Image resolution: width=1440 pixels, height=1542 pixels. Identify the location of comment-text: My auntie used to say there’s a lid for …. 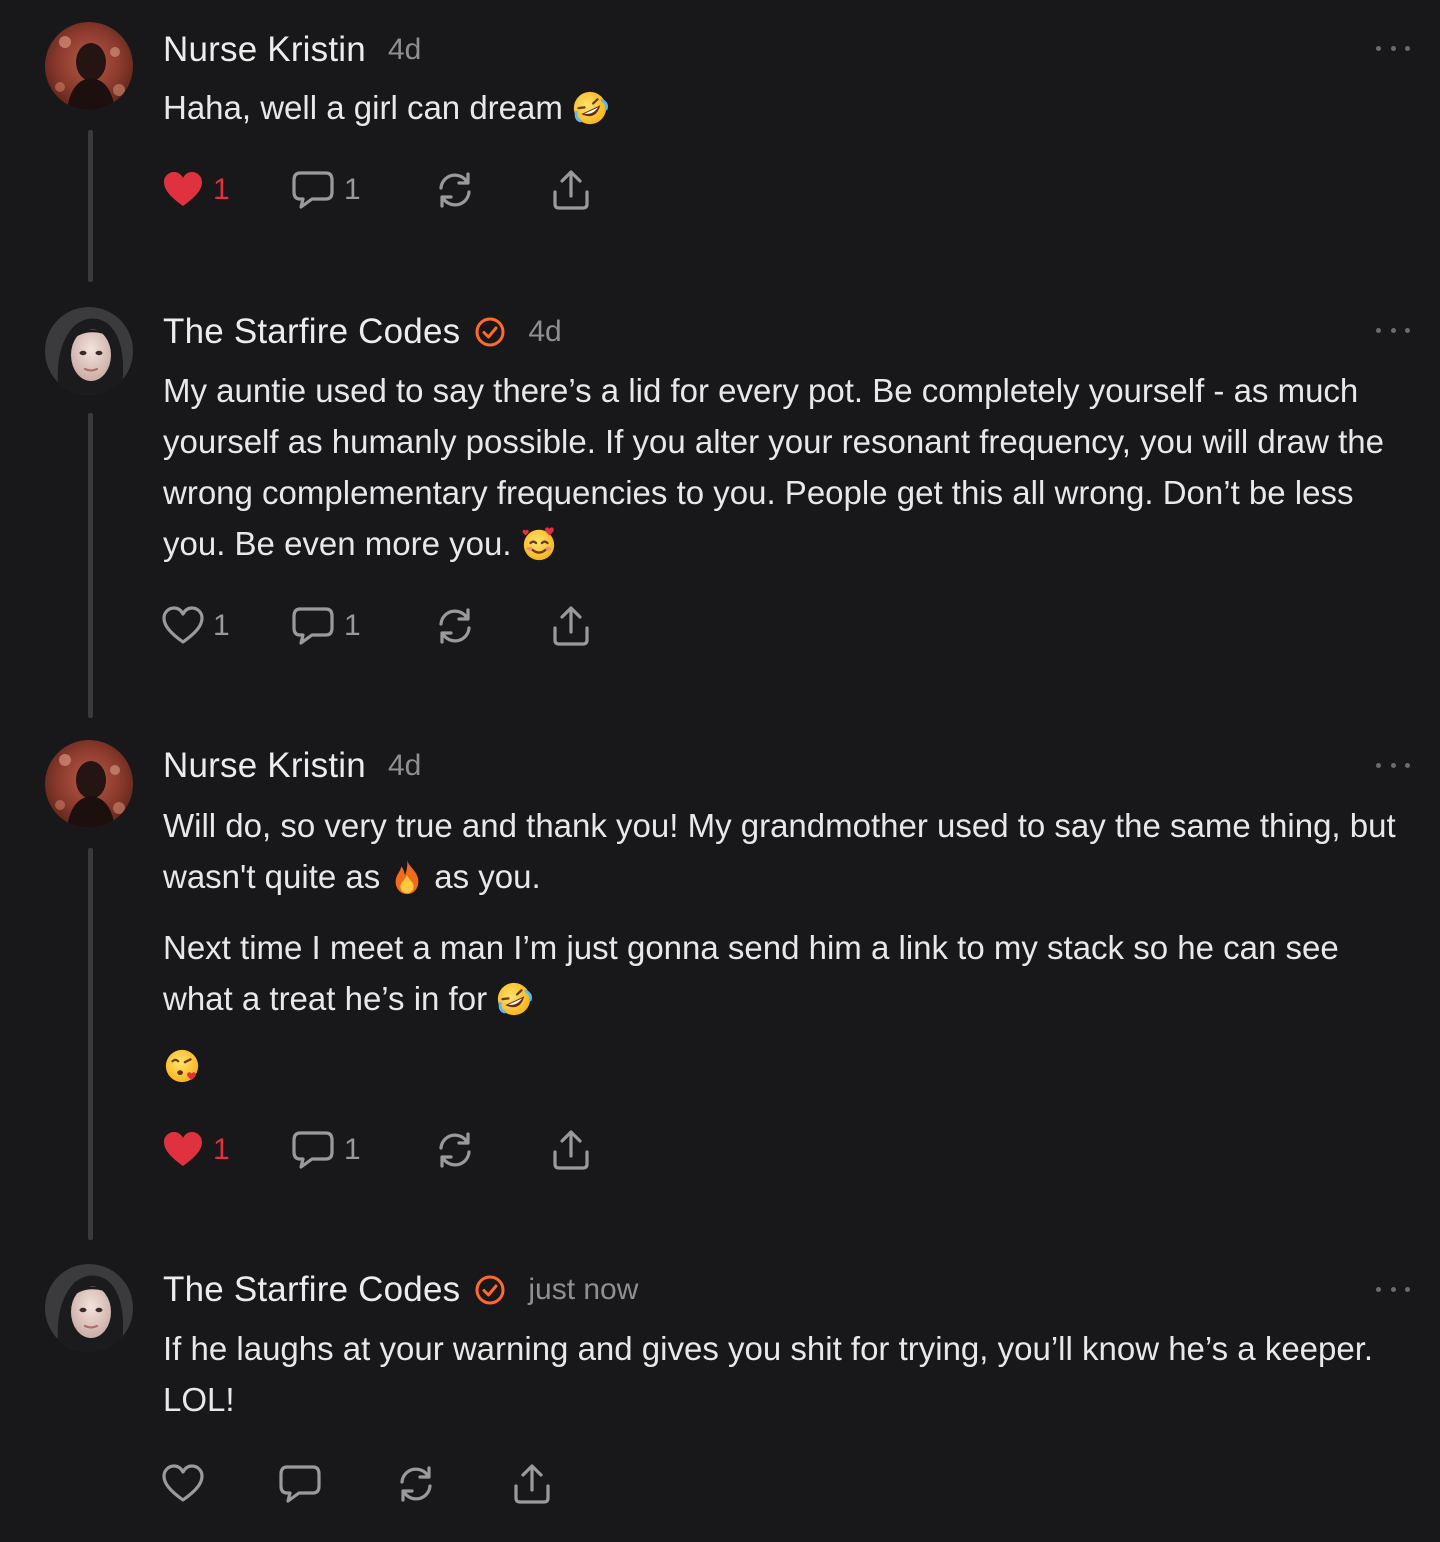
(773, 467).